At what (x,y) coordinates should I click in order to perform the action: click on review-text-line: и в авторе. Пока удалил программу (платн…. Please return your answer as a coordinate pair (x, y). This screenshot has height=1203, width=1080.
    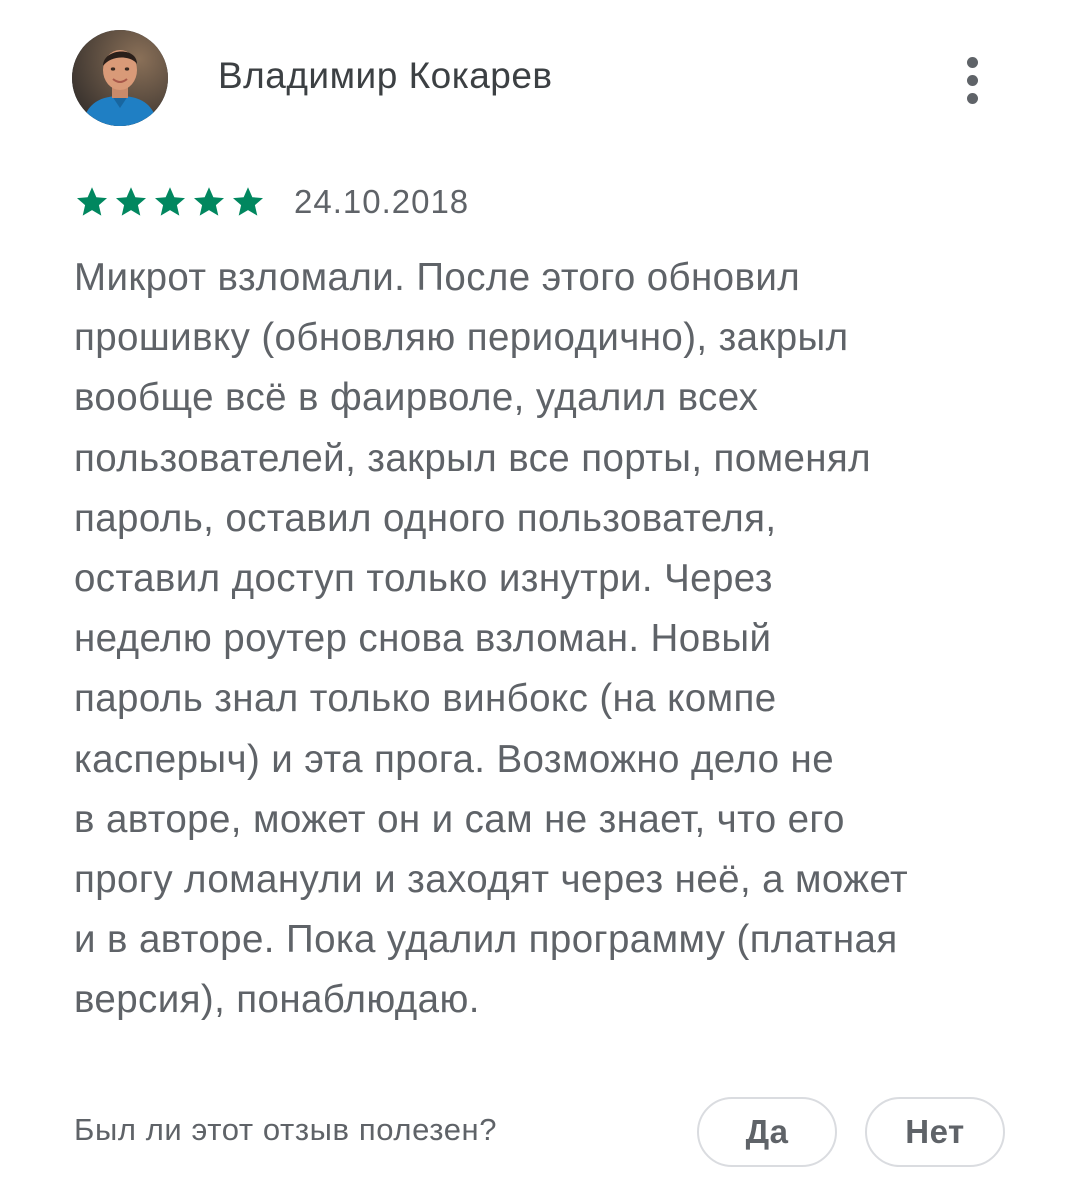
    Looking at the image, I should click on (486, 940).